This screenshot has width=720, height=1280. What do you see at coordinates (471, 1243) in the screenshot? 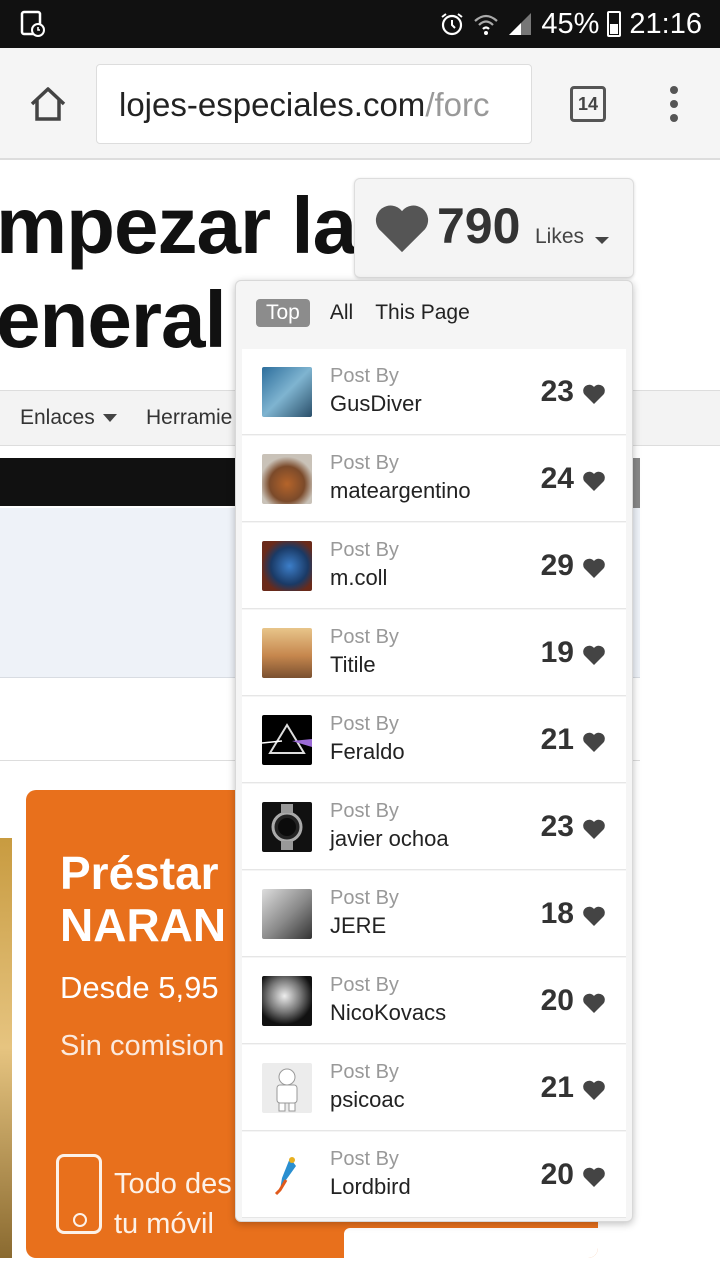
I see `ad-cta-strip` at bounding box center [471, 1243].